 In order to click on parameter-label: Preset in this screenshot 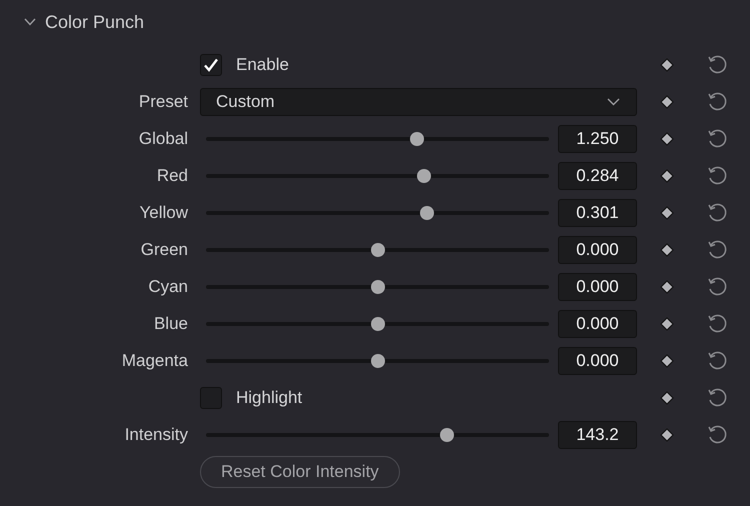, I will do `click(163, 101)`.